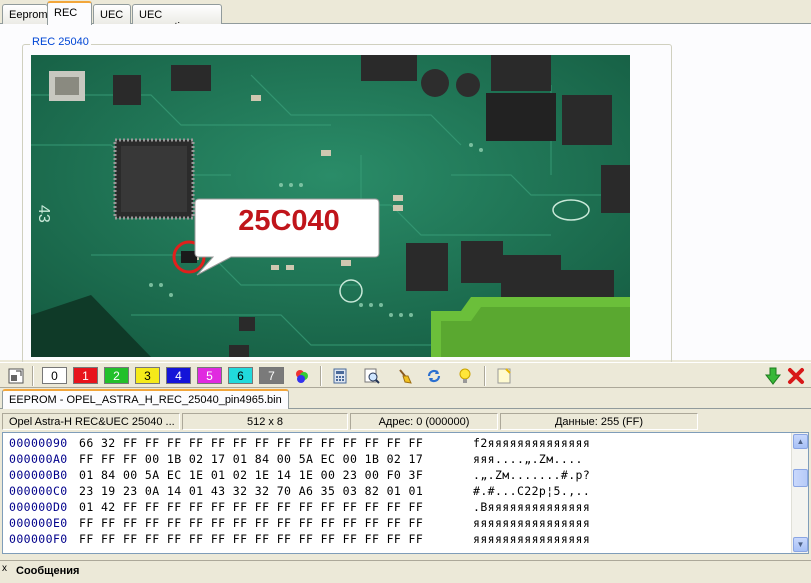 Image resolution: width=811 pixels, height=583 pixels. I want to click on toggle-view-button, so click(16, 376).